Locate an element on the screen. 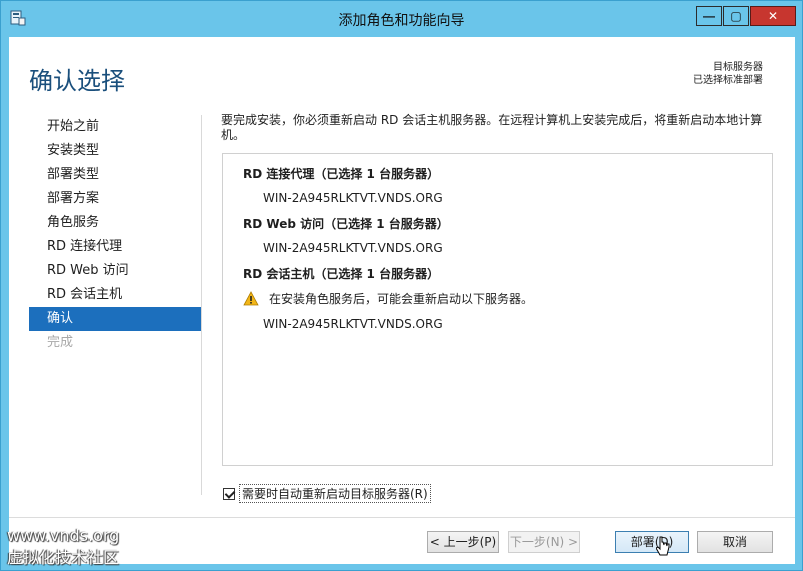 This screenshot has height=571, width=803. minimize-button: — is located at coordinates (709, 16).